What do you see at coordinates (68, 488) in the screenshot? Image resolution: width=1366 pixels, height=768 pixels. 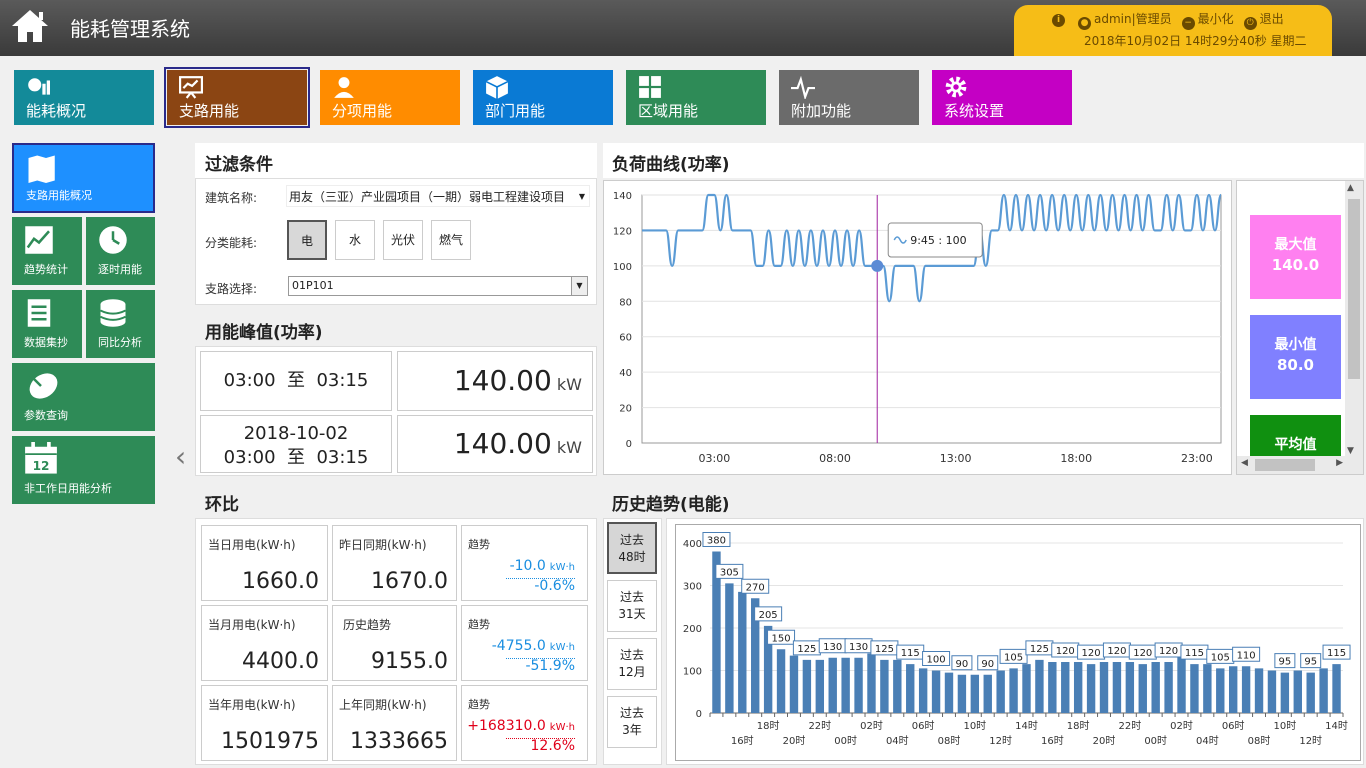 I see `sidebar-item-label: 非工作日用能分析` at bounding box center [68, 488].